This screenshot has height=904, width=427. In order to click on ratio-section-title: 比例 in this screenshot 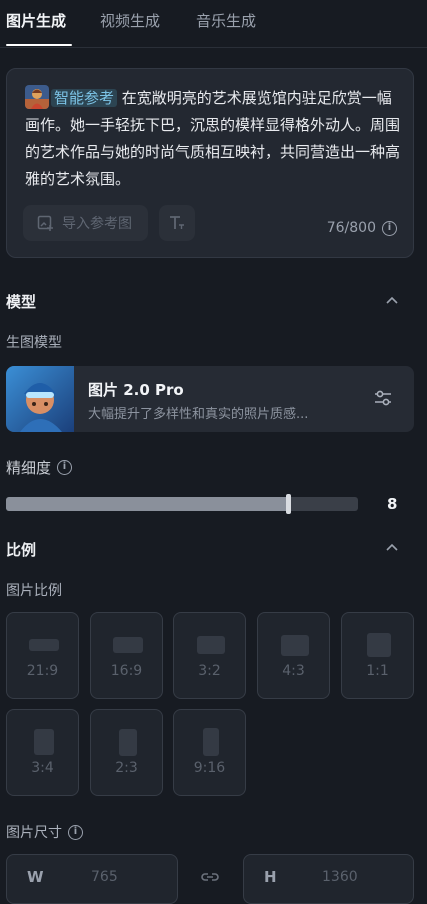, I will do `click(21, 550)`.